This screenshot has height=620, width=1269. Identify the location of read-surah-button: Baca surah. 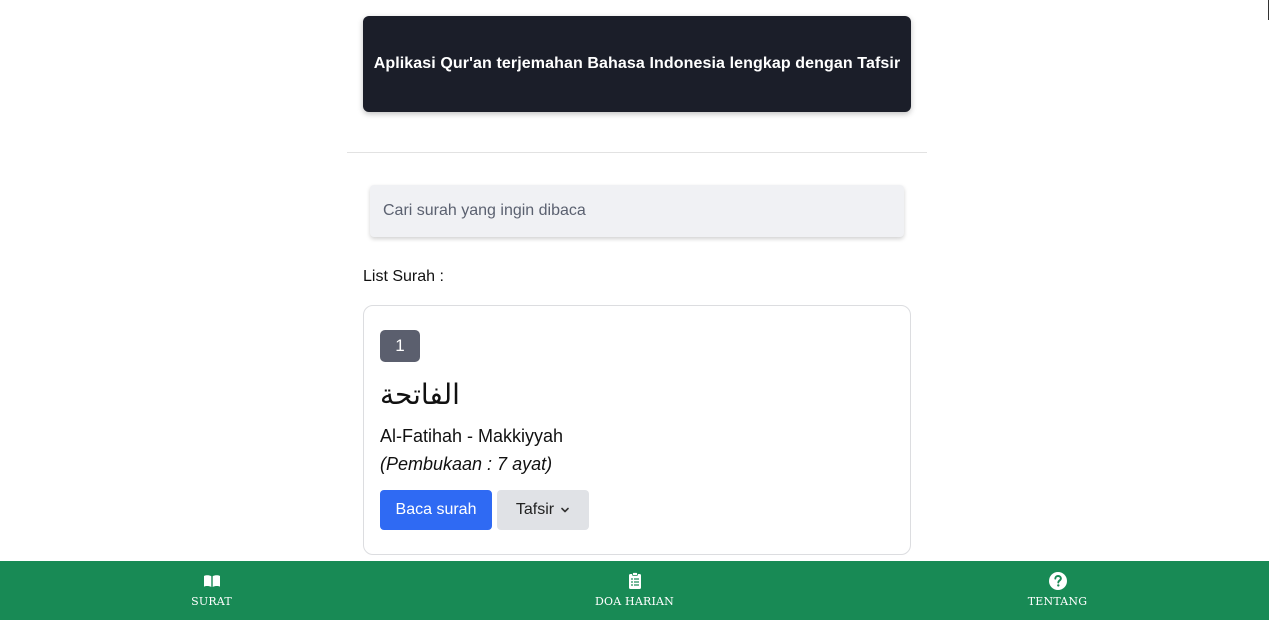
(436, 510).